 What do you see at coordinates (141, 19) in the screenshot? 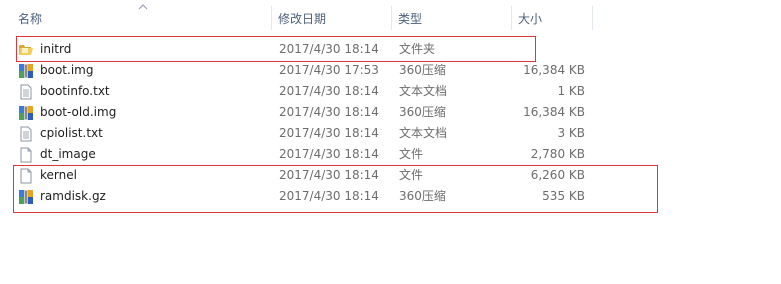
I see `column-header-name: 名称` at bounding box center [141, 19].